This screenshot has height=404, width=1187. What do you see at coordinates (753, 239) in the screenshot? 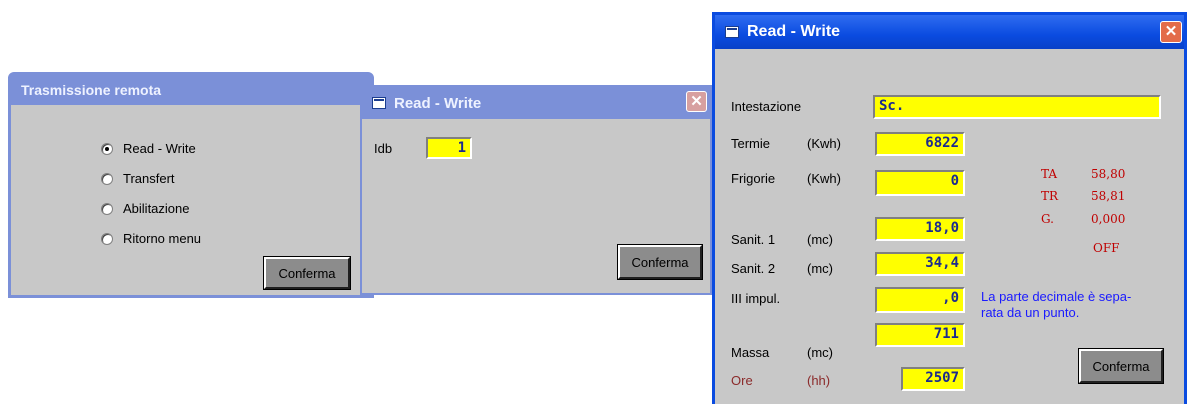
I see `sanit1-label: Sanit. 1` at bounding box center [753, 239].